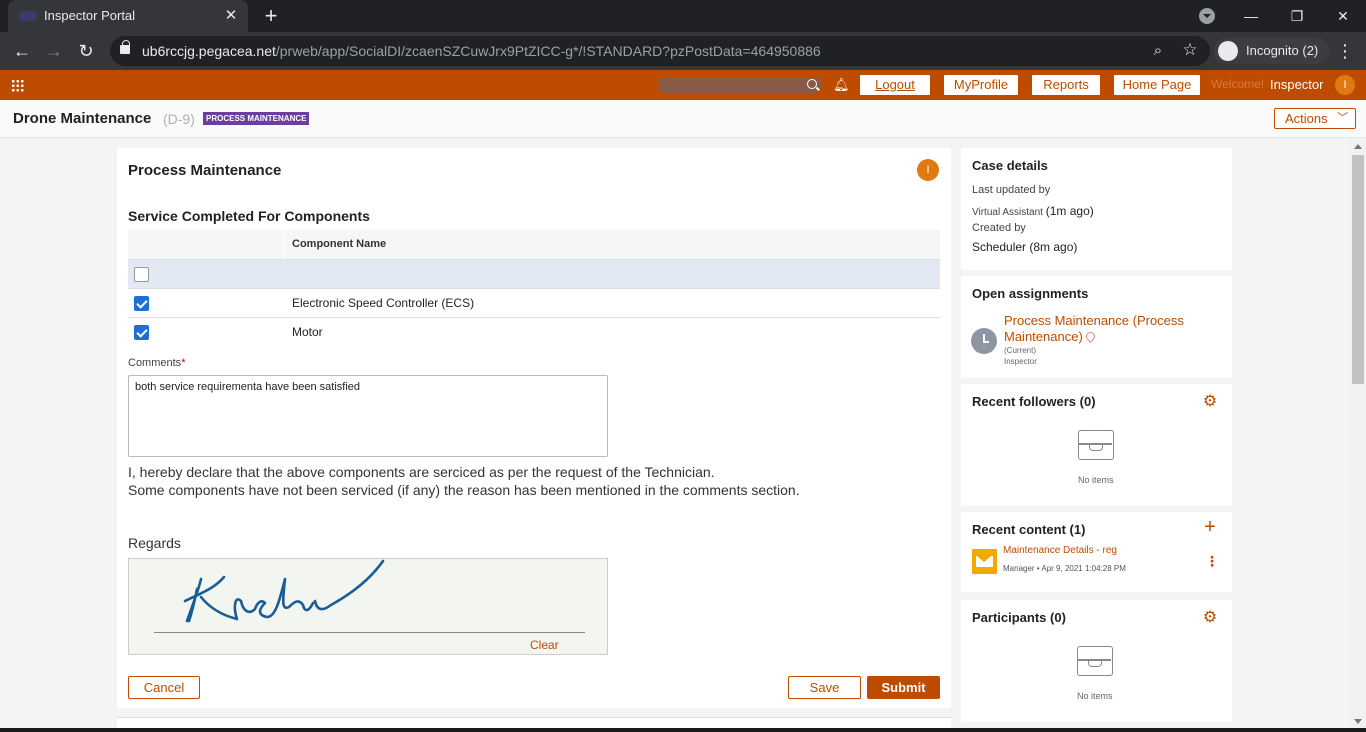 This screenshot has height=732, width=1366. Describe the element at coordinates (28, 16) in the screenshot. I see `tab-favicon-icon` at that location.